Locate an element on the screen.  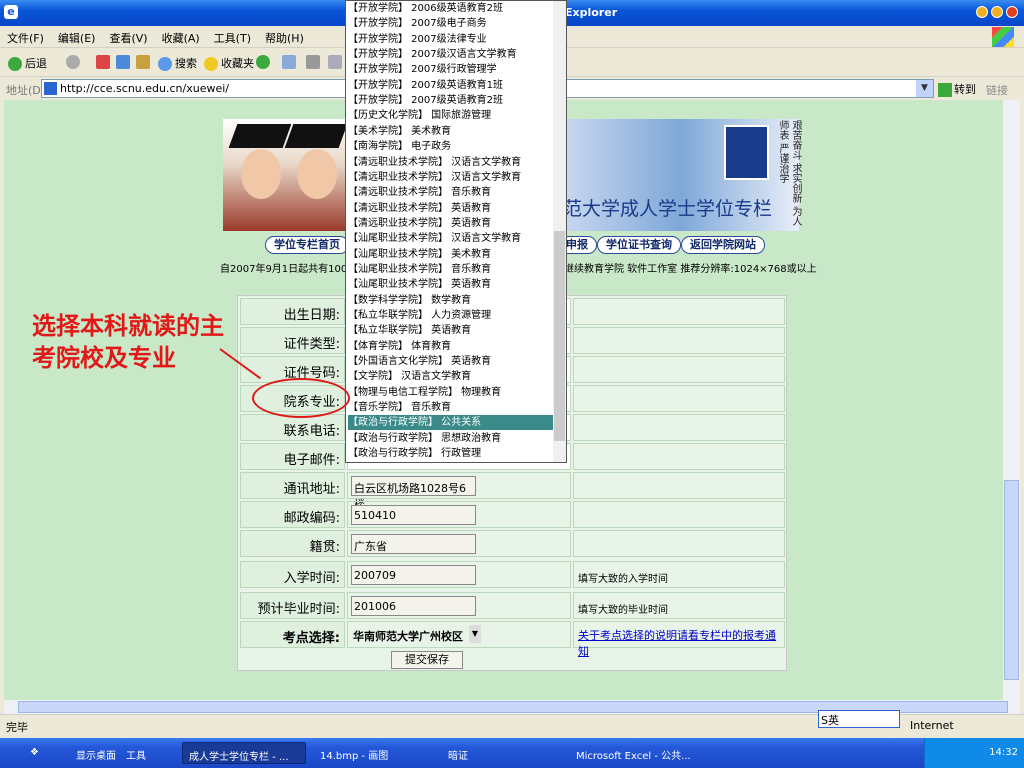
dropdown-option: 【开放学院】 2007级英语教育1班 is located at coordinates (450, 85).